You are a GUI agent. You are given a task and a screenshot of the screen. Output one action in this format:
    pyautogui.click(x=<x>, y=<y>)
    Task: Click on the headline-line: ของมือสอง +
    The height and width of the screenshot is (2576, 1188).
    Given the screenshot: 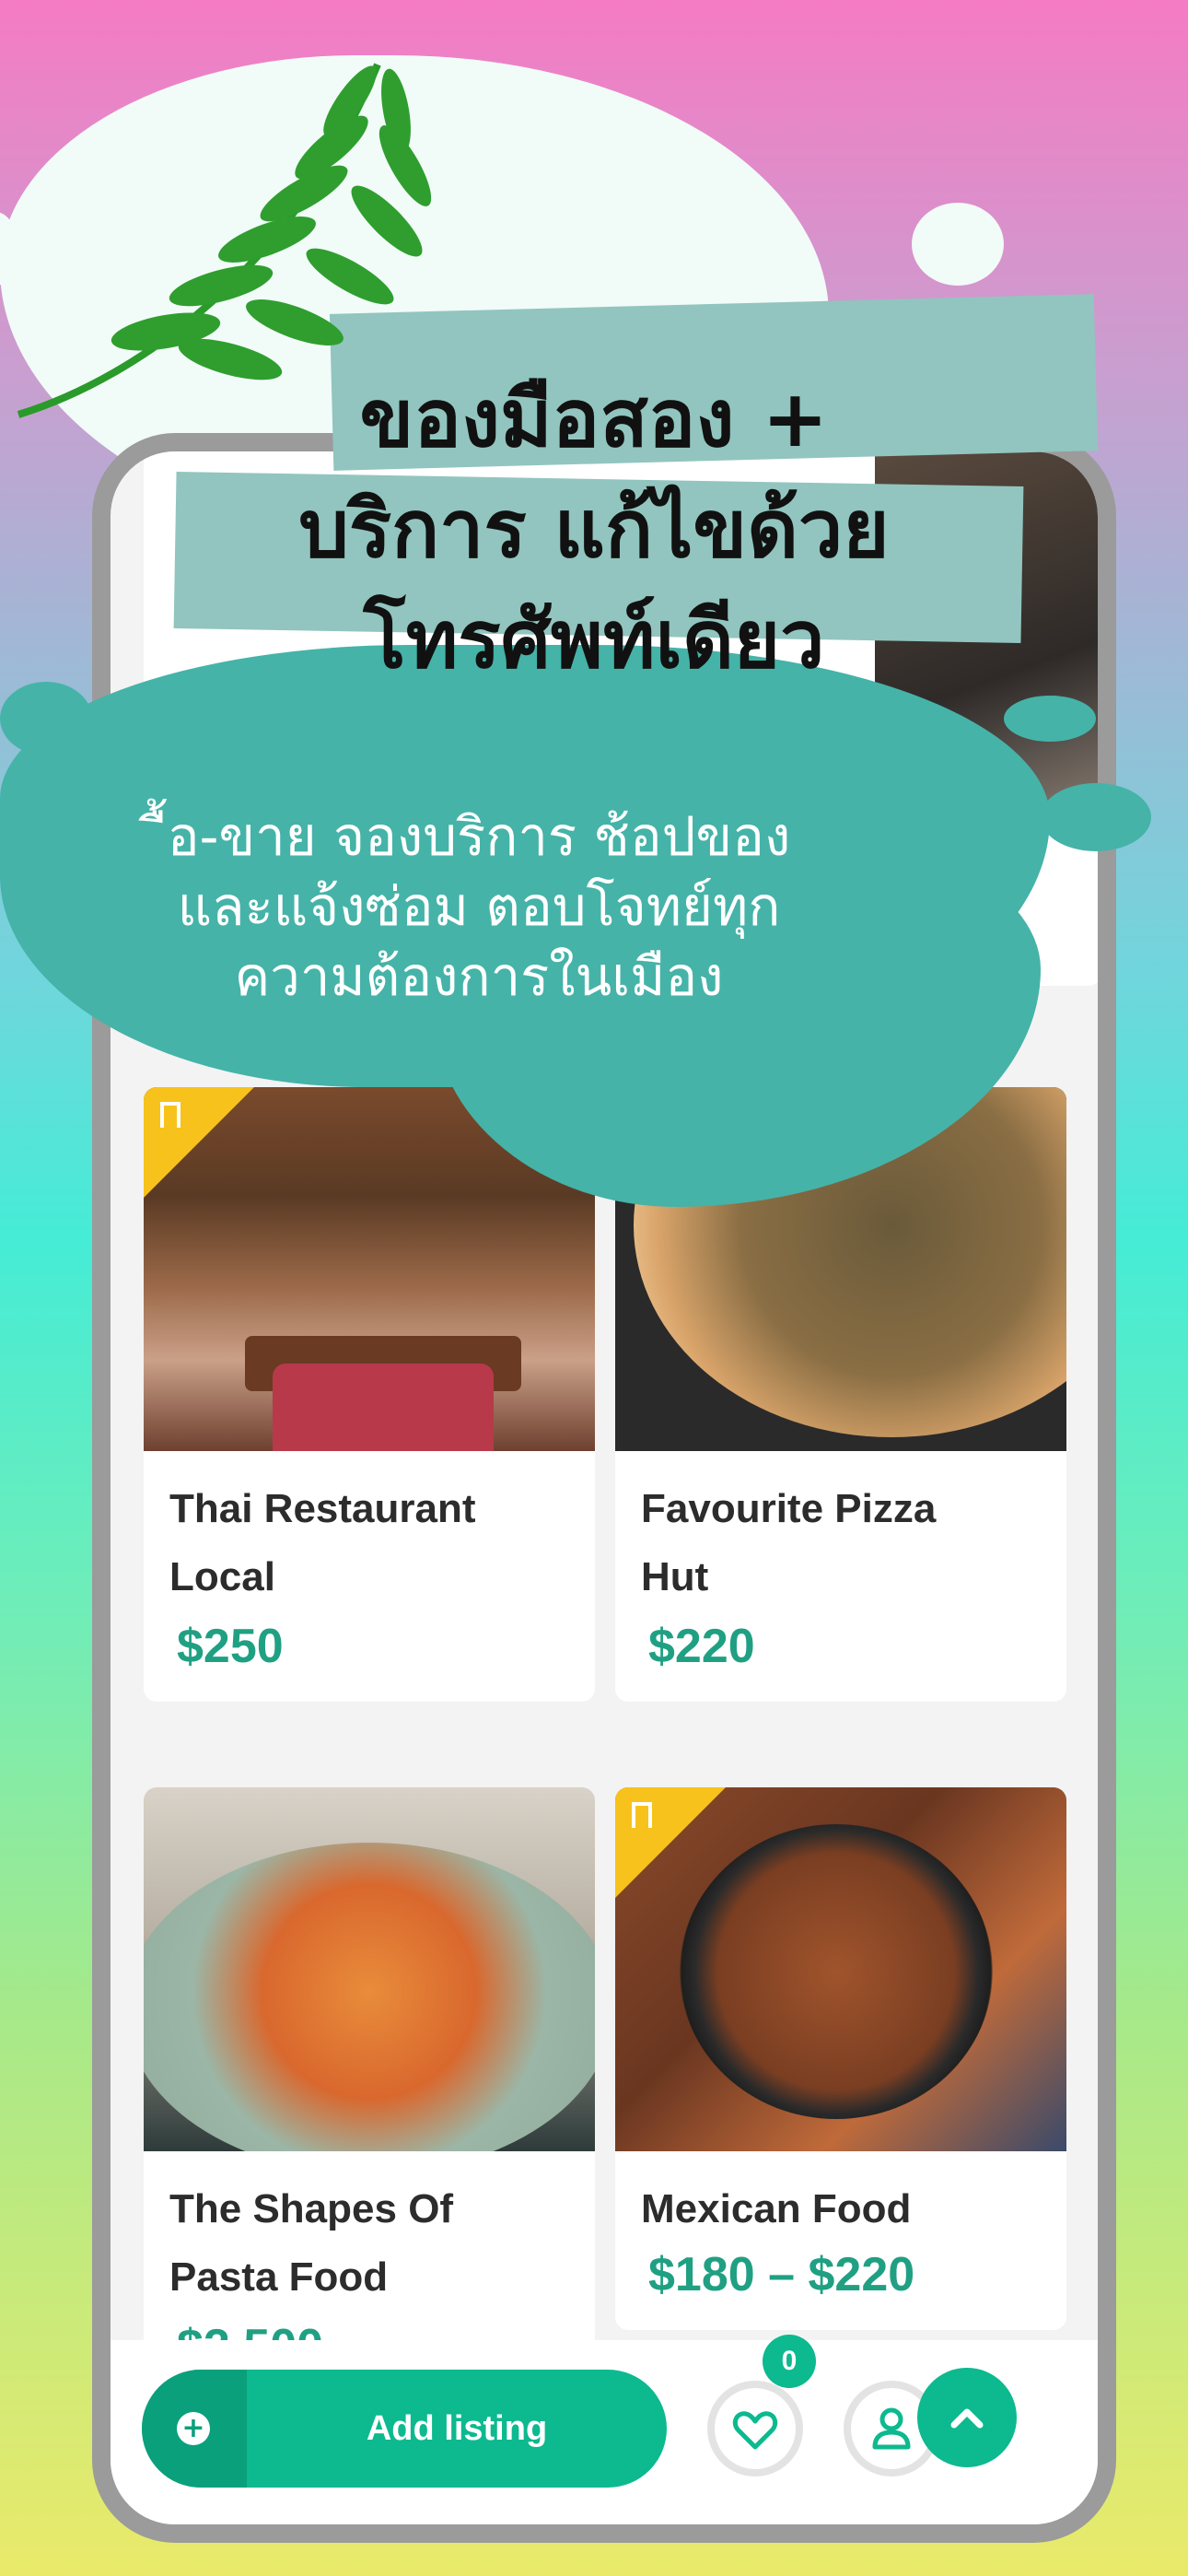 What is the action you would take?
    pyautogui.click(x=594, y=419)
    